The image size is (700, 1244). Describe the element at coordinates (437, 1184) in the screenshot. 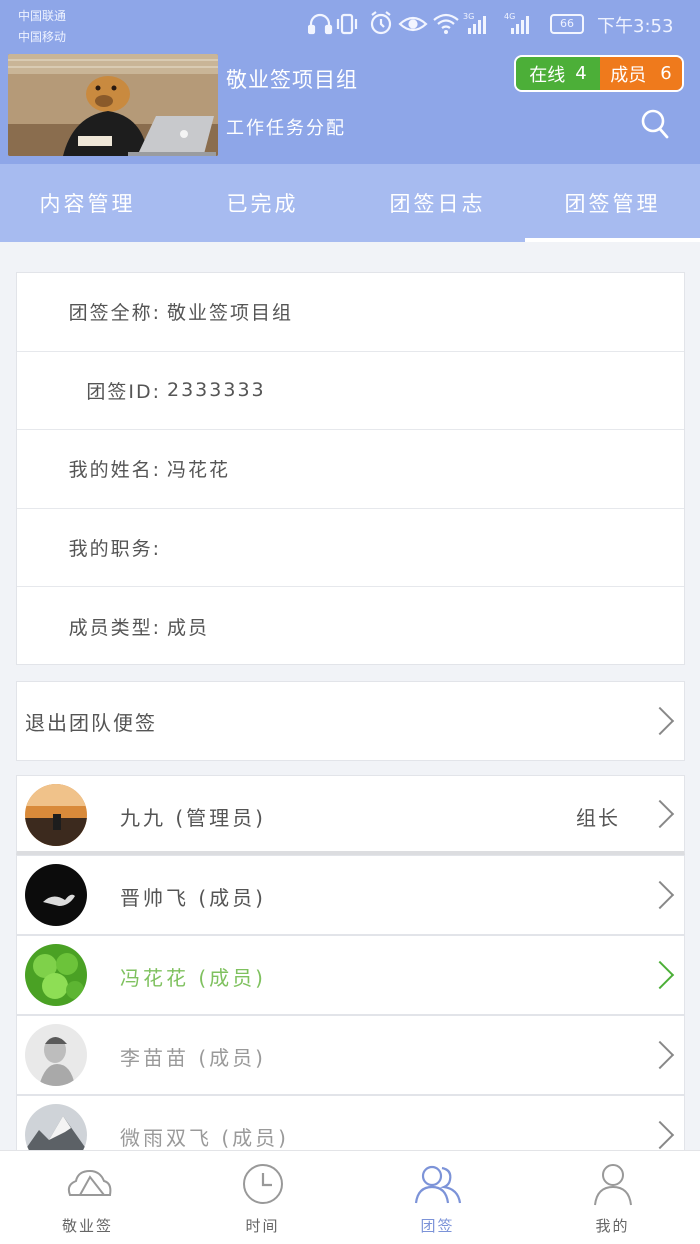

I see `team-icon` at that location.